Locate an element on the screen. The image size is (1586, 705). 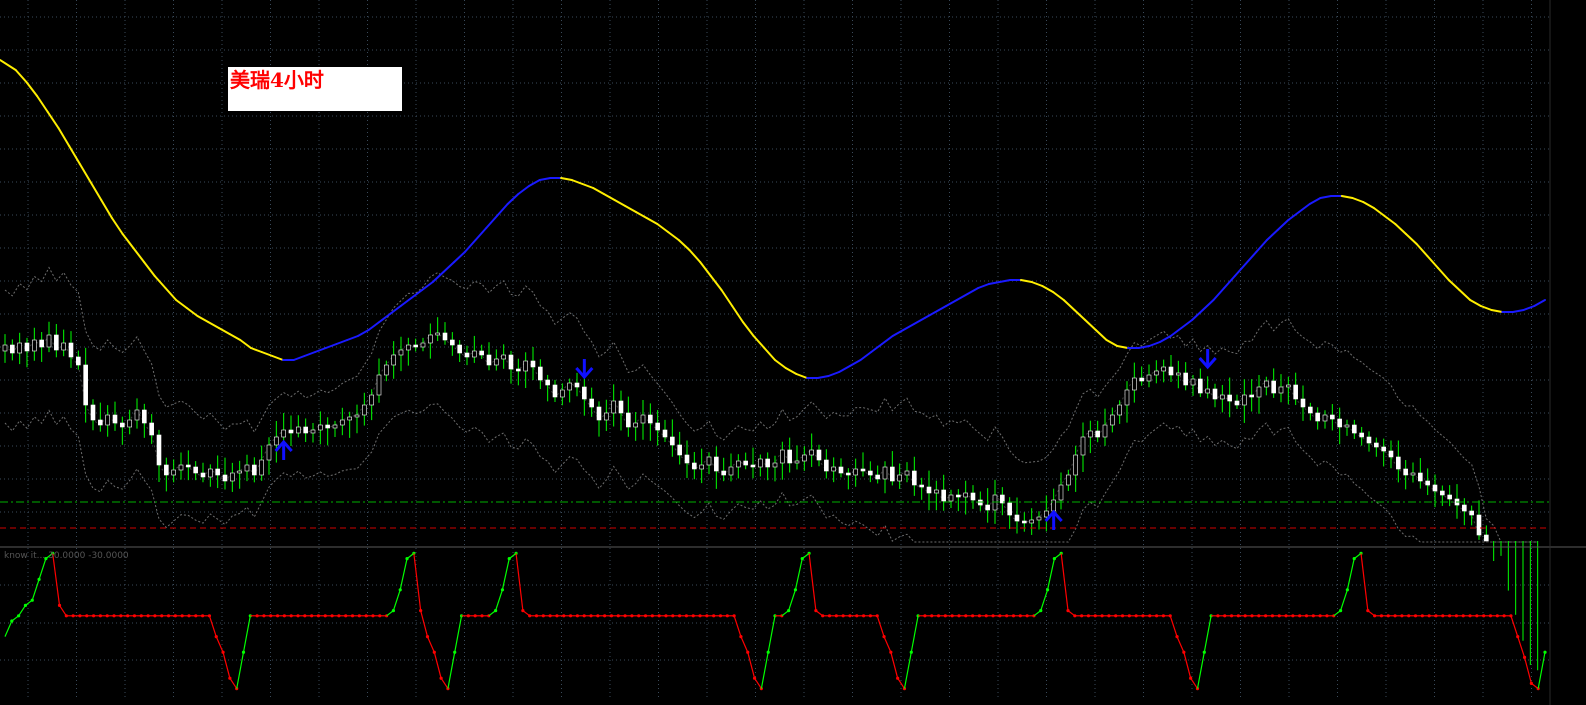
price-levels is located at coordinates (775, 515).